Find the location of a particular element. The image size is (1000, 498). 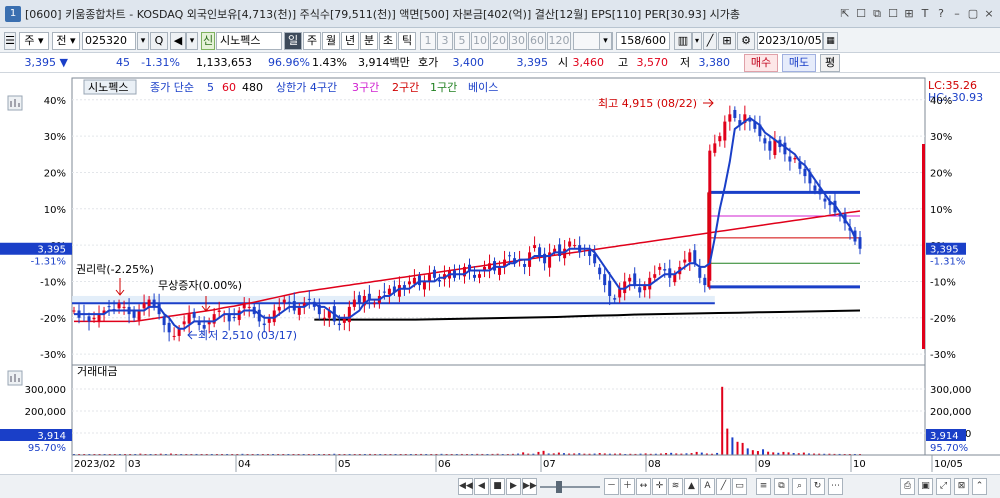

pin-icon: ☐ is located at coordinates (861, 13).